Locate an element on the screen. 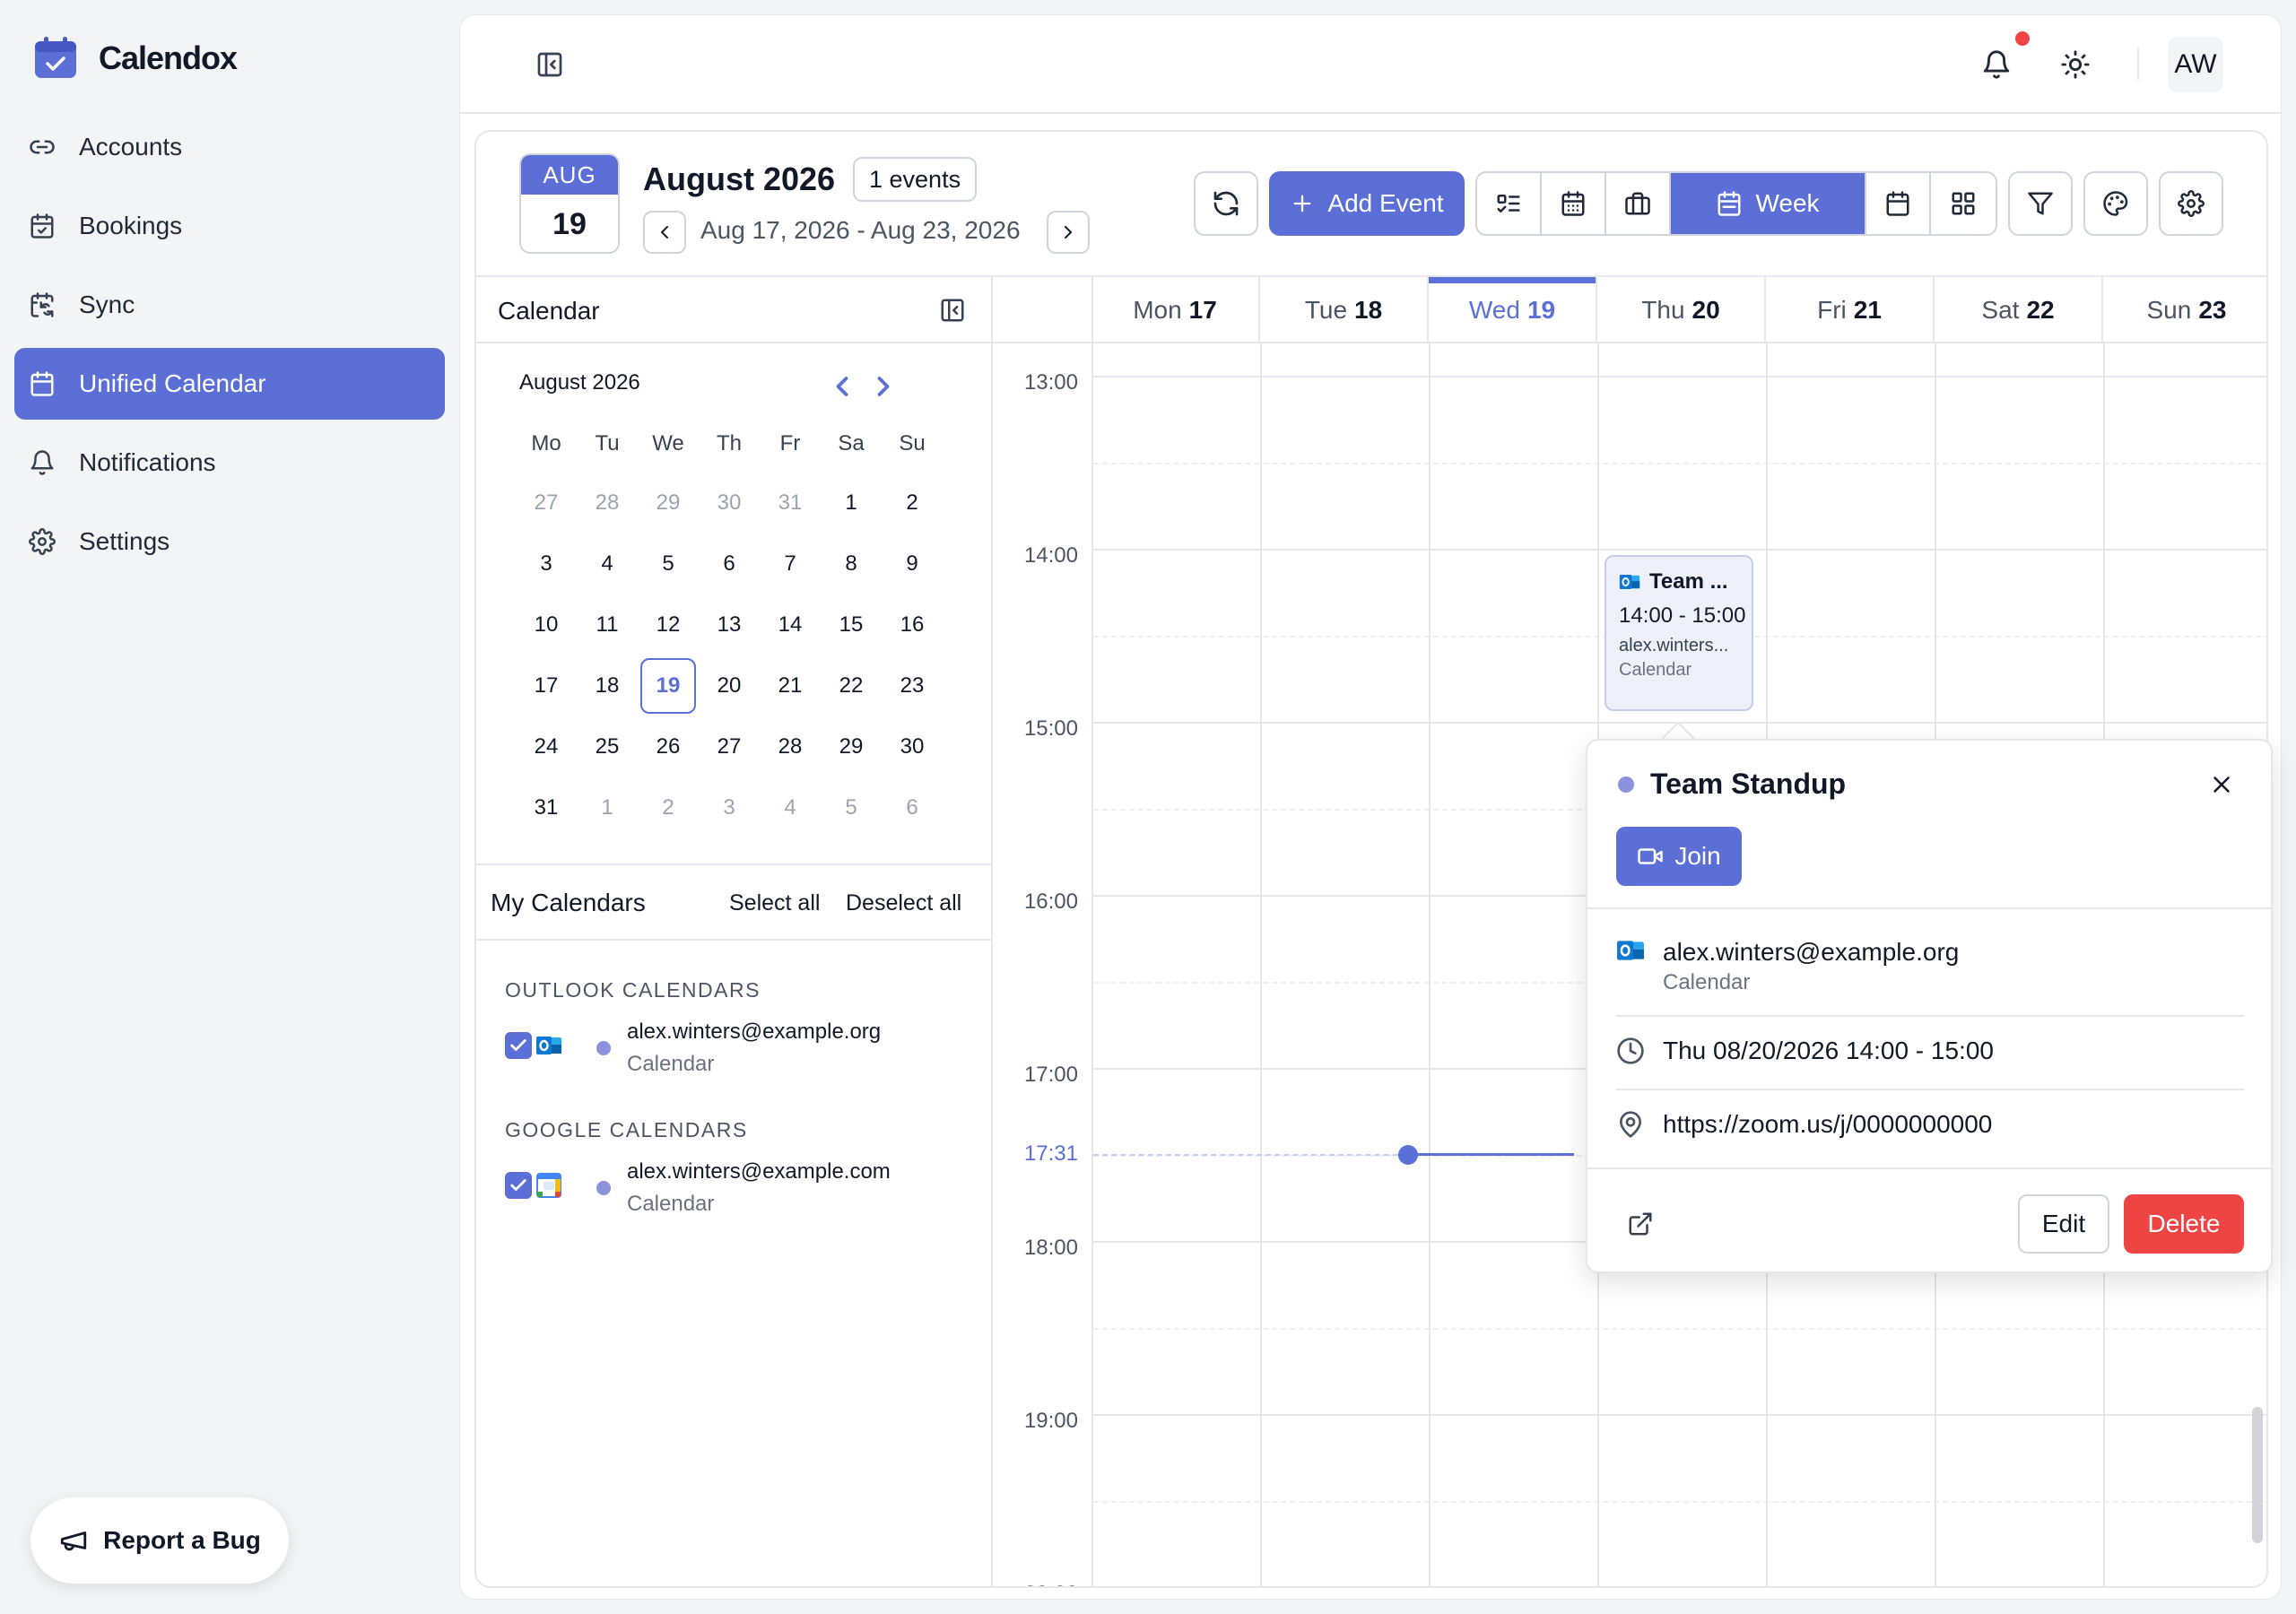  mini-day: 24 is located at coordinates (546, 746).